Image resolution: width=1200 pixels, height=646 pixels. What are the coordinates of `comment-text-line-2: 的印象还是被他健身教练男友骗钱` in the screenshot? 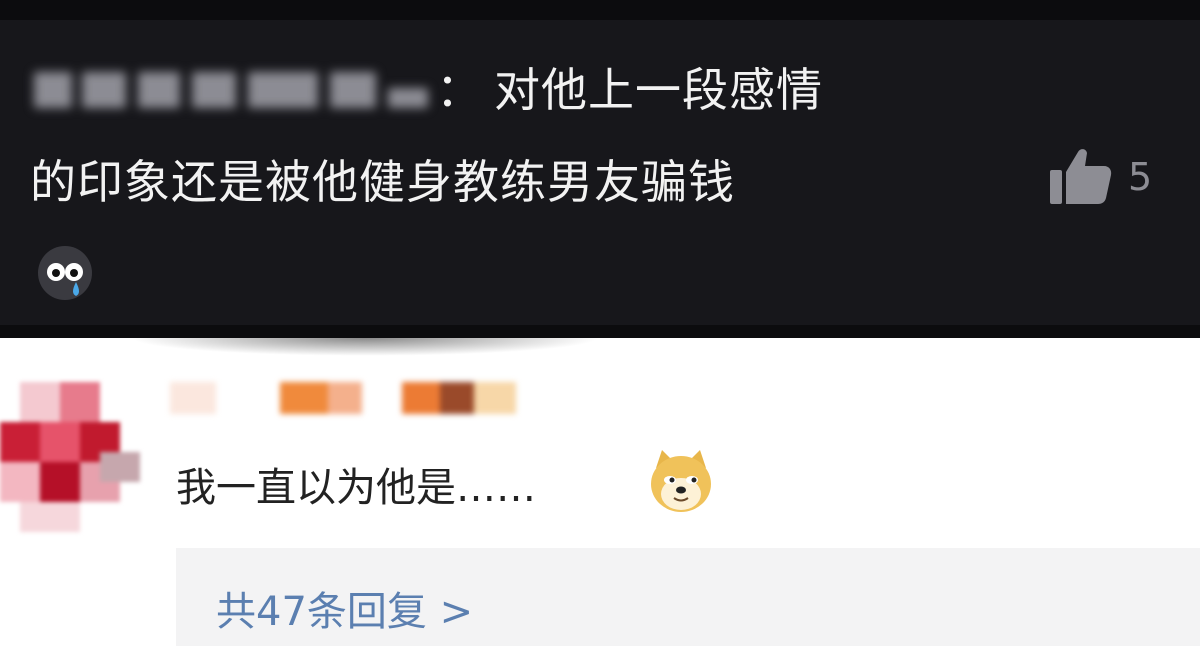 It's located at (382, 182).